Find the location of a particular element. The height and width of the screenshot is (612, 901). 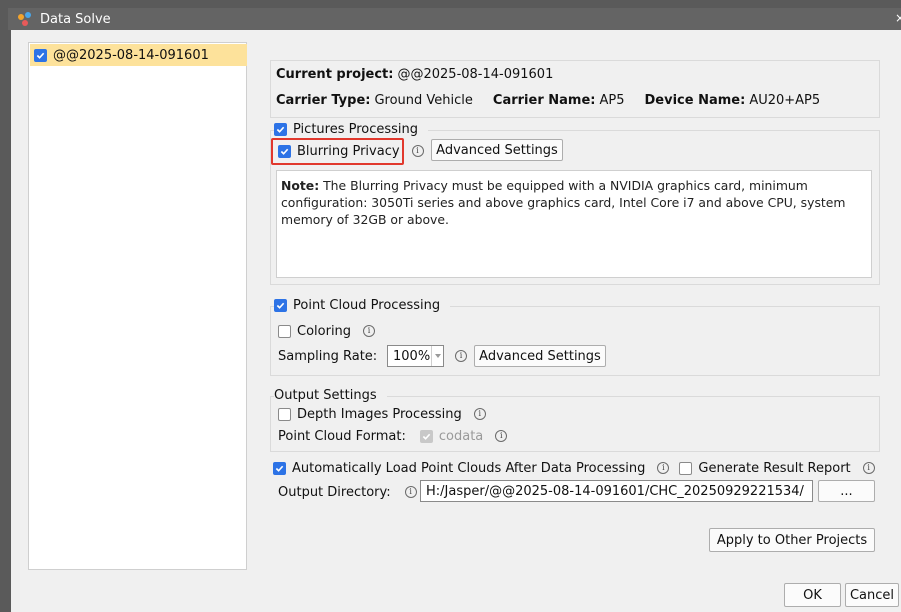

current-project-value: @@2025-08-14-091601 is located at coordinates (475, 74).